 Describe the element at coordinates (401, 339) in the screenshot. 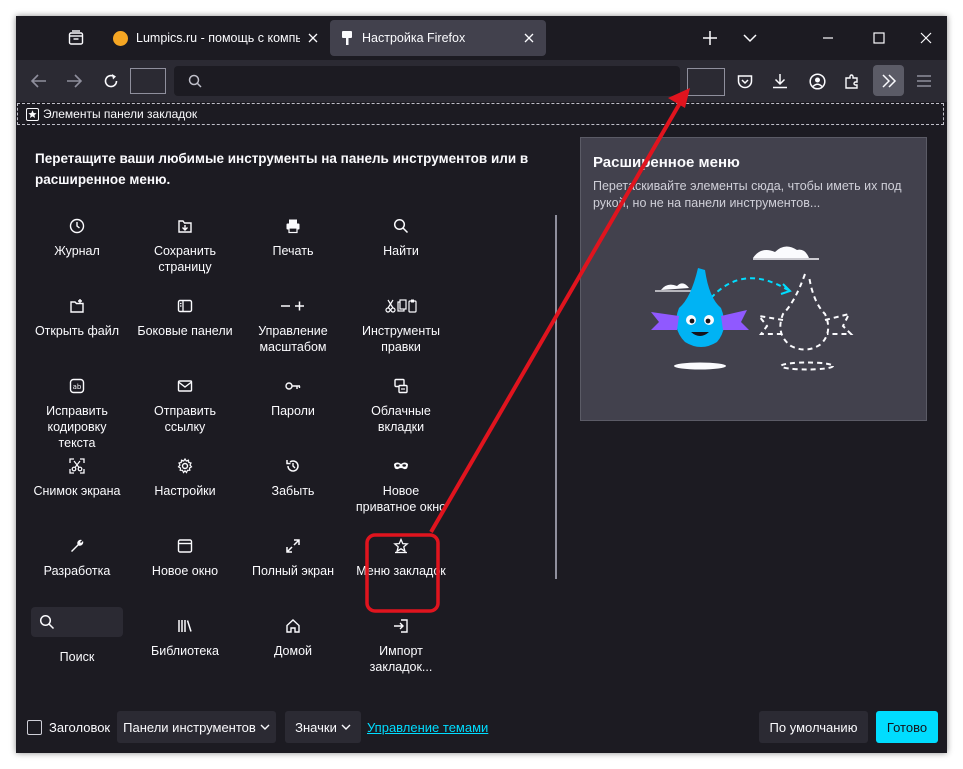

I see `palette-item-label: Инструменты правки` at that location.